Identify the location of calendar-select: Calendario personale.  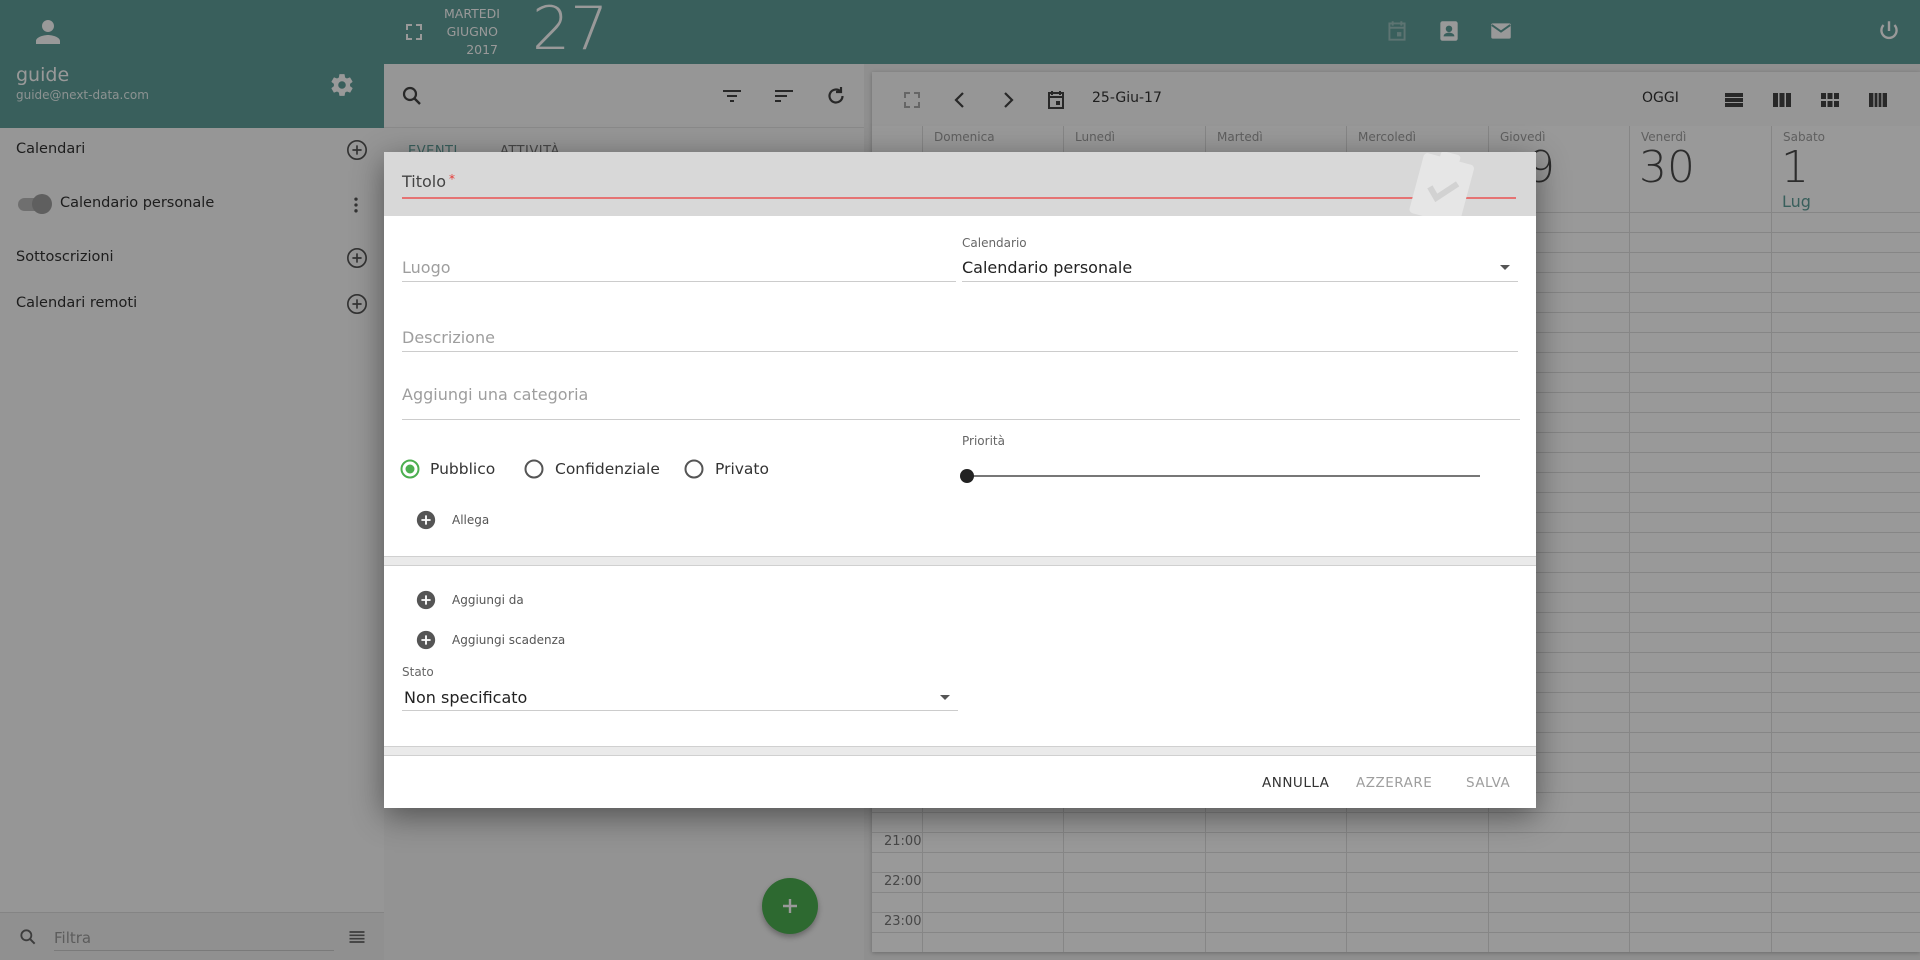
(1047, 267).